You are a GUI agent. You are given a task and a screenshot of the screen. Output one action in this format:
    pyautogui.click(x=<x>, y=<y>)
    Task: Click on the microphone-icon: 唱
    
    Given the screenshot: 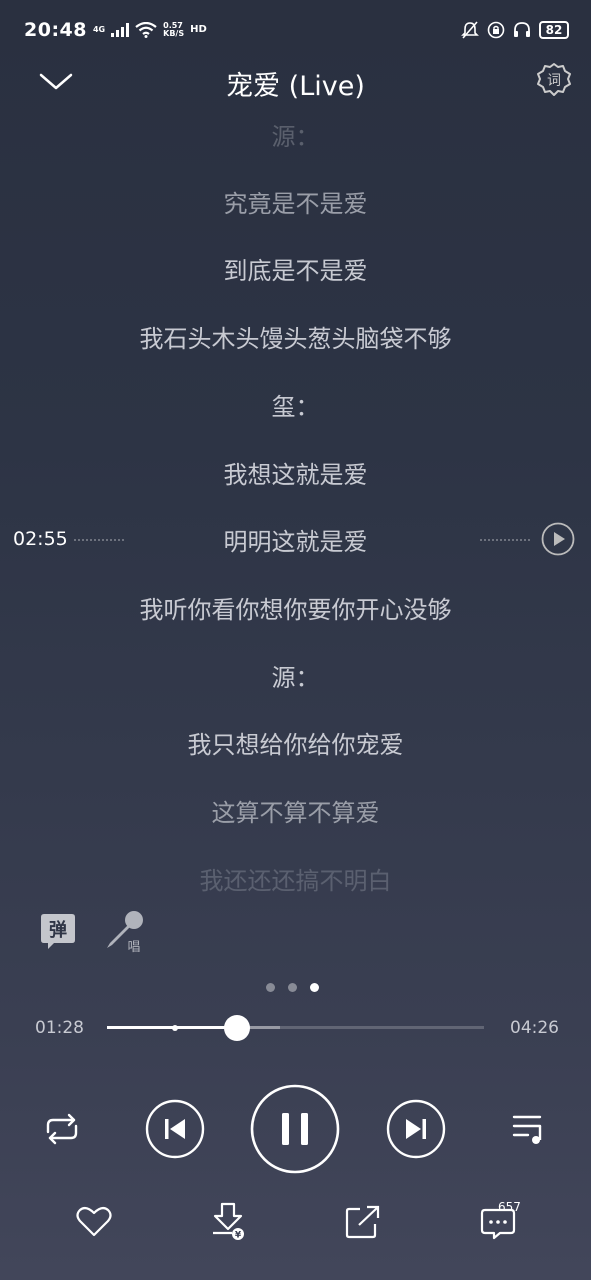 What is the action you would take?
    pyautogui.click(x=125, y=933)
    